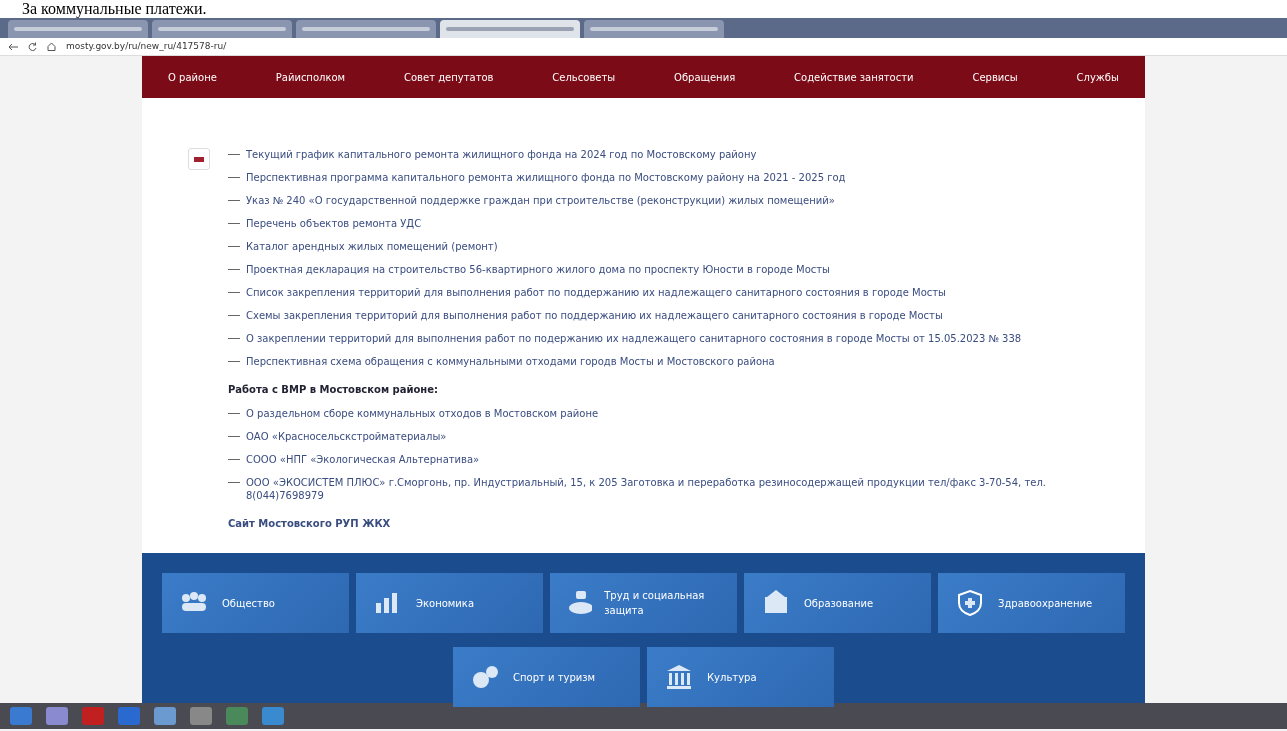 The width and height of the screenshot is (1287, 731). Describe the element at coordinates (333, 390) in the screenshot. I see `section-heading: Работа с ВМР в Мостовском районе:` at that location.